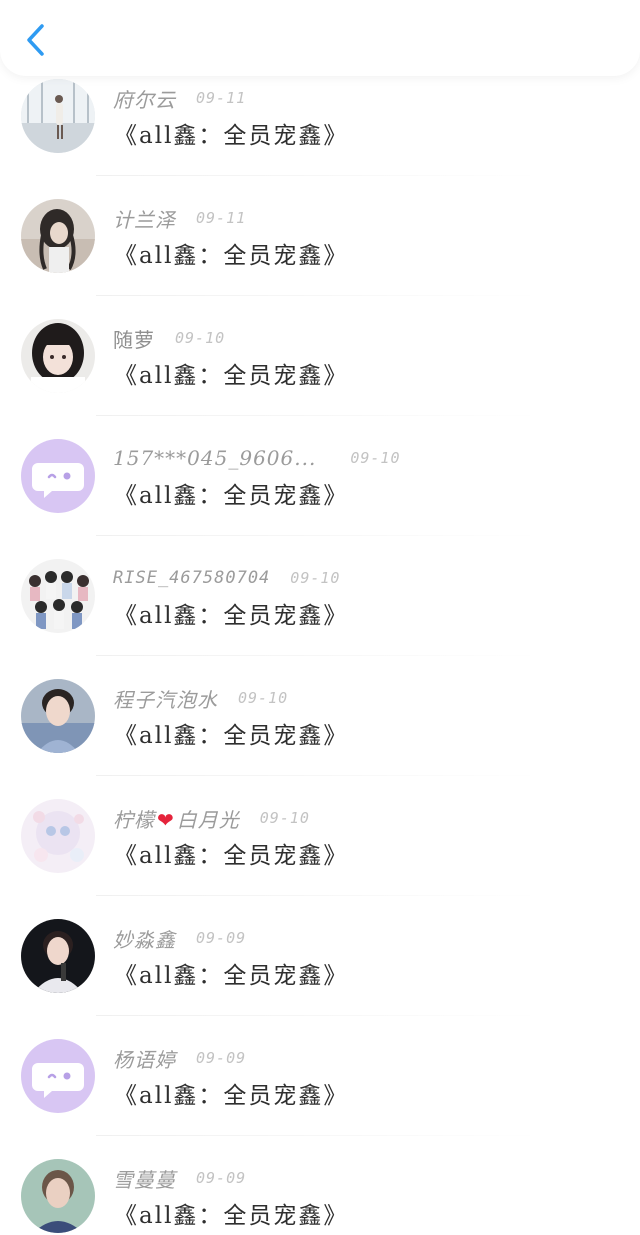  Describe the element at coordinates (320, 1197) in the screenshot. I see `list-item: 雪蔓蔓 09-09 《all鑫：全员宠鑫》` at that location.